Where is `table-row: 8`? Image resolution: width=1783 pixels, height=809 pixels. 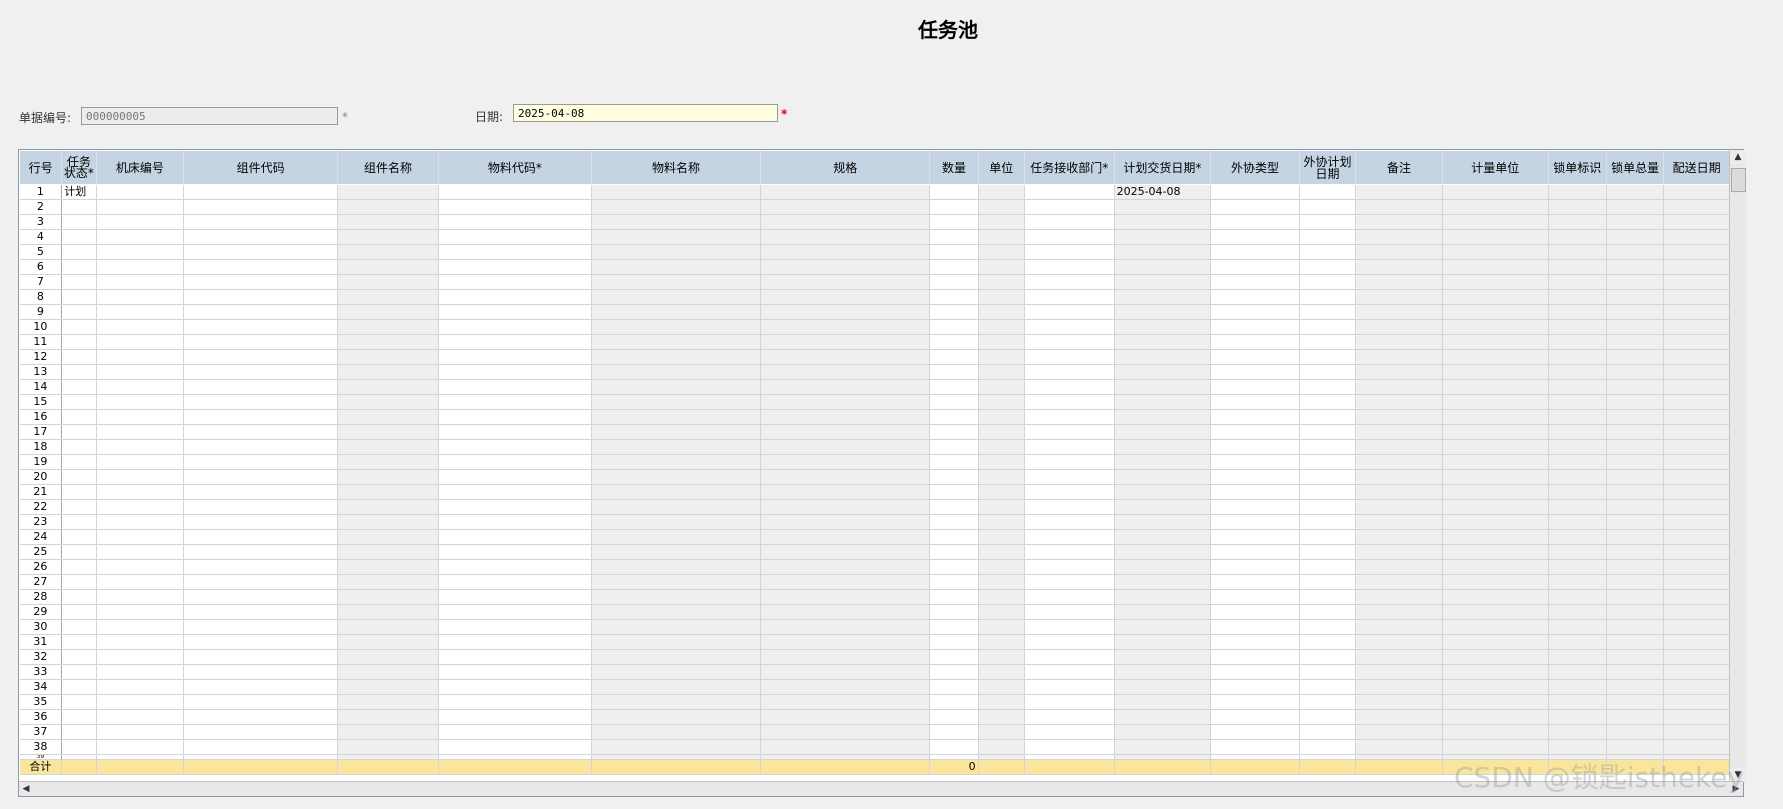 table-row: 8 is located at coordinates (874, 297).